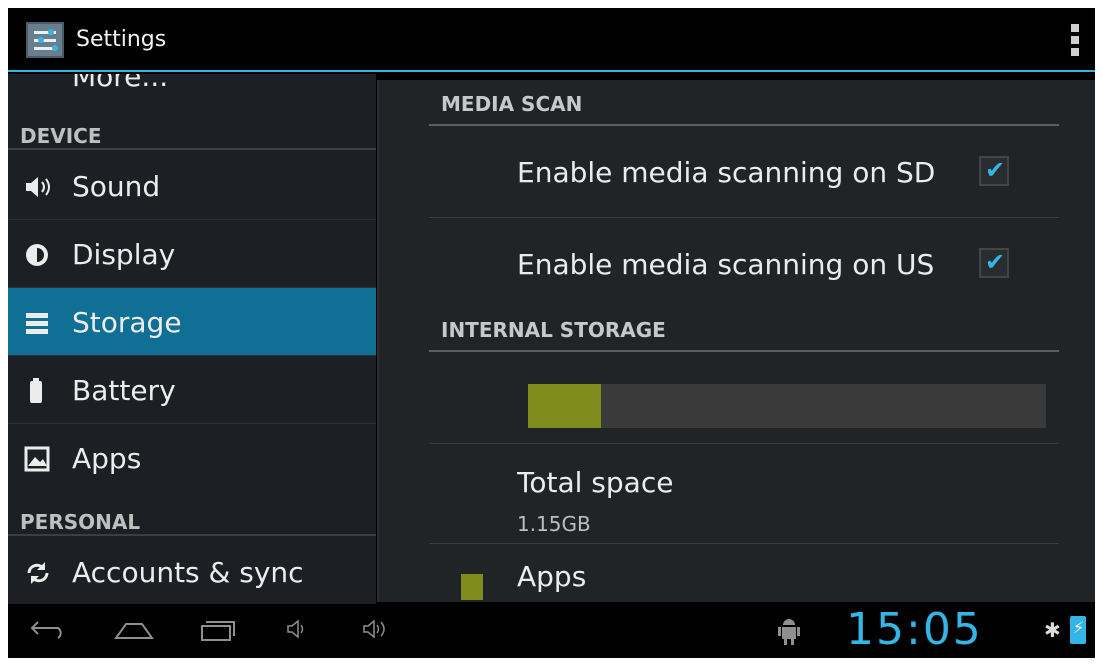 This screenshot has width=1103, height=664. Describe the element at coordinates (744, 103) in the screenshot. I see `section-media-scan: MEDIA SCAN` at that location.